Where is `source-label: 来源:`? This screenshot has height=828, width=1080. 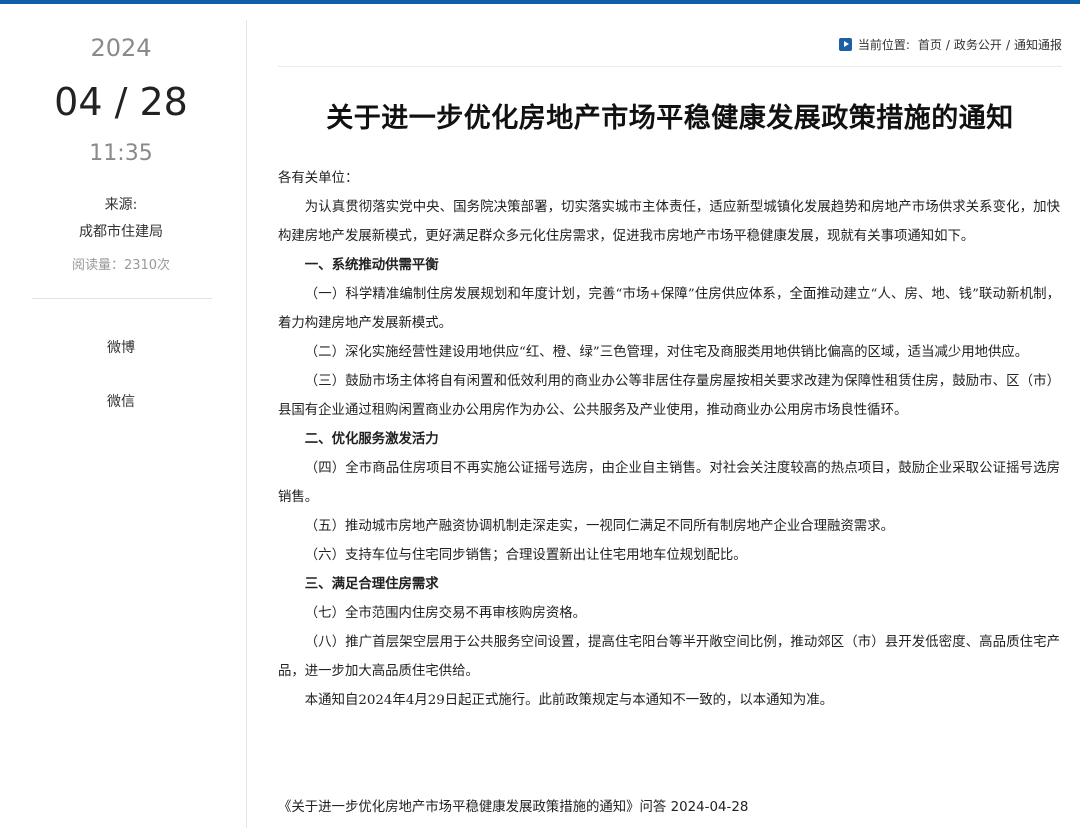 source-label: 来源: is located at coordinates (121, 205).